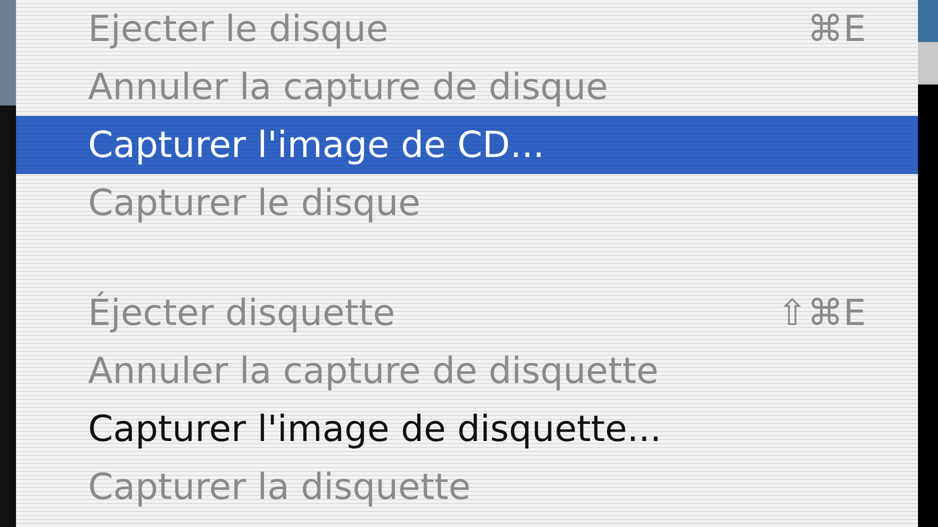 The height and width of the screenshot is (527, 938). What do you see at coordinates (836, 29) in the screenshot?
I see `shortcut-label: ⌘E` at bounding box center [836, 29].